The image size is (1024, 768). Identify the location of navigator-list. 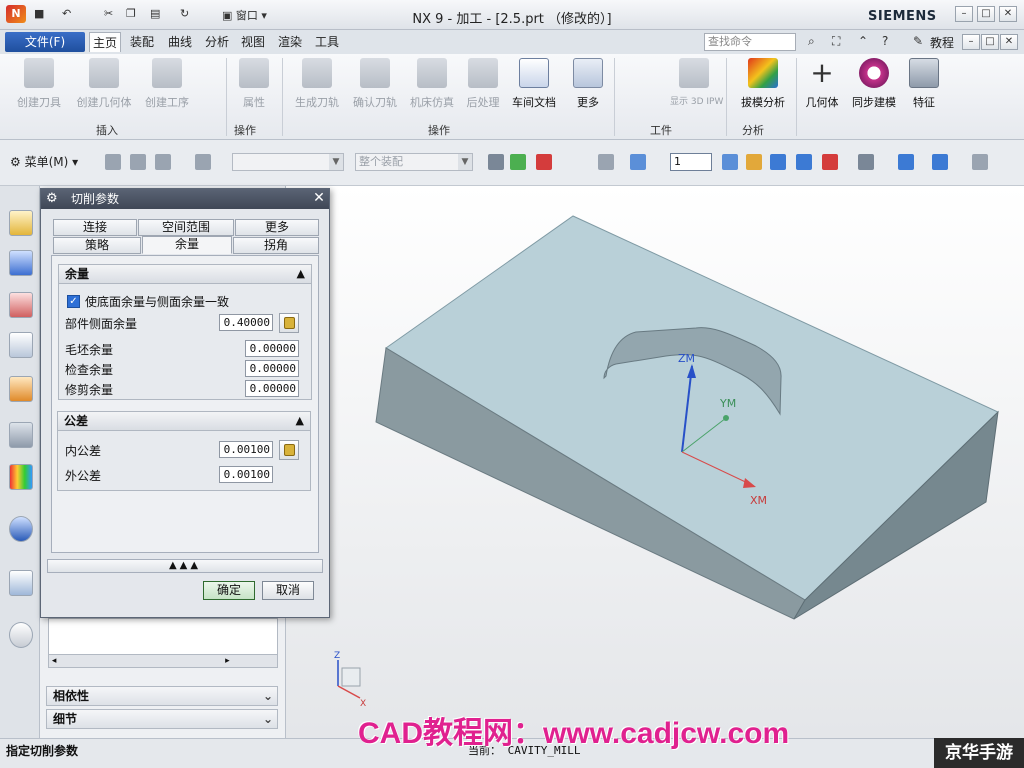
(163, 638).